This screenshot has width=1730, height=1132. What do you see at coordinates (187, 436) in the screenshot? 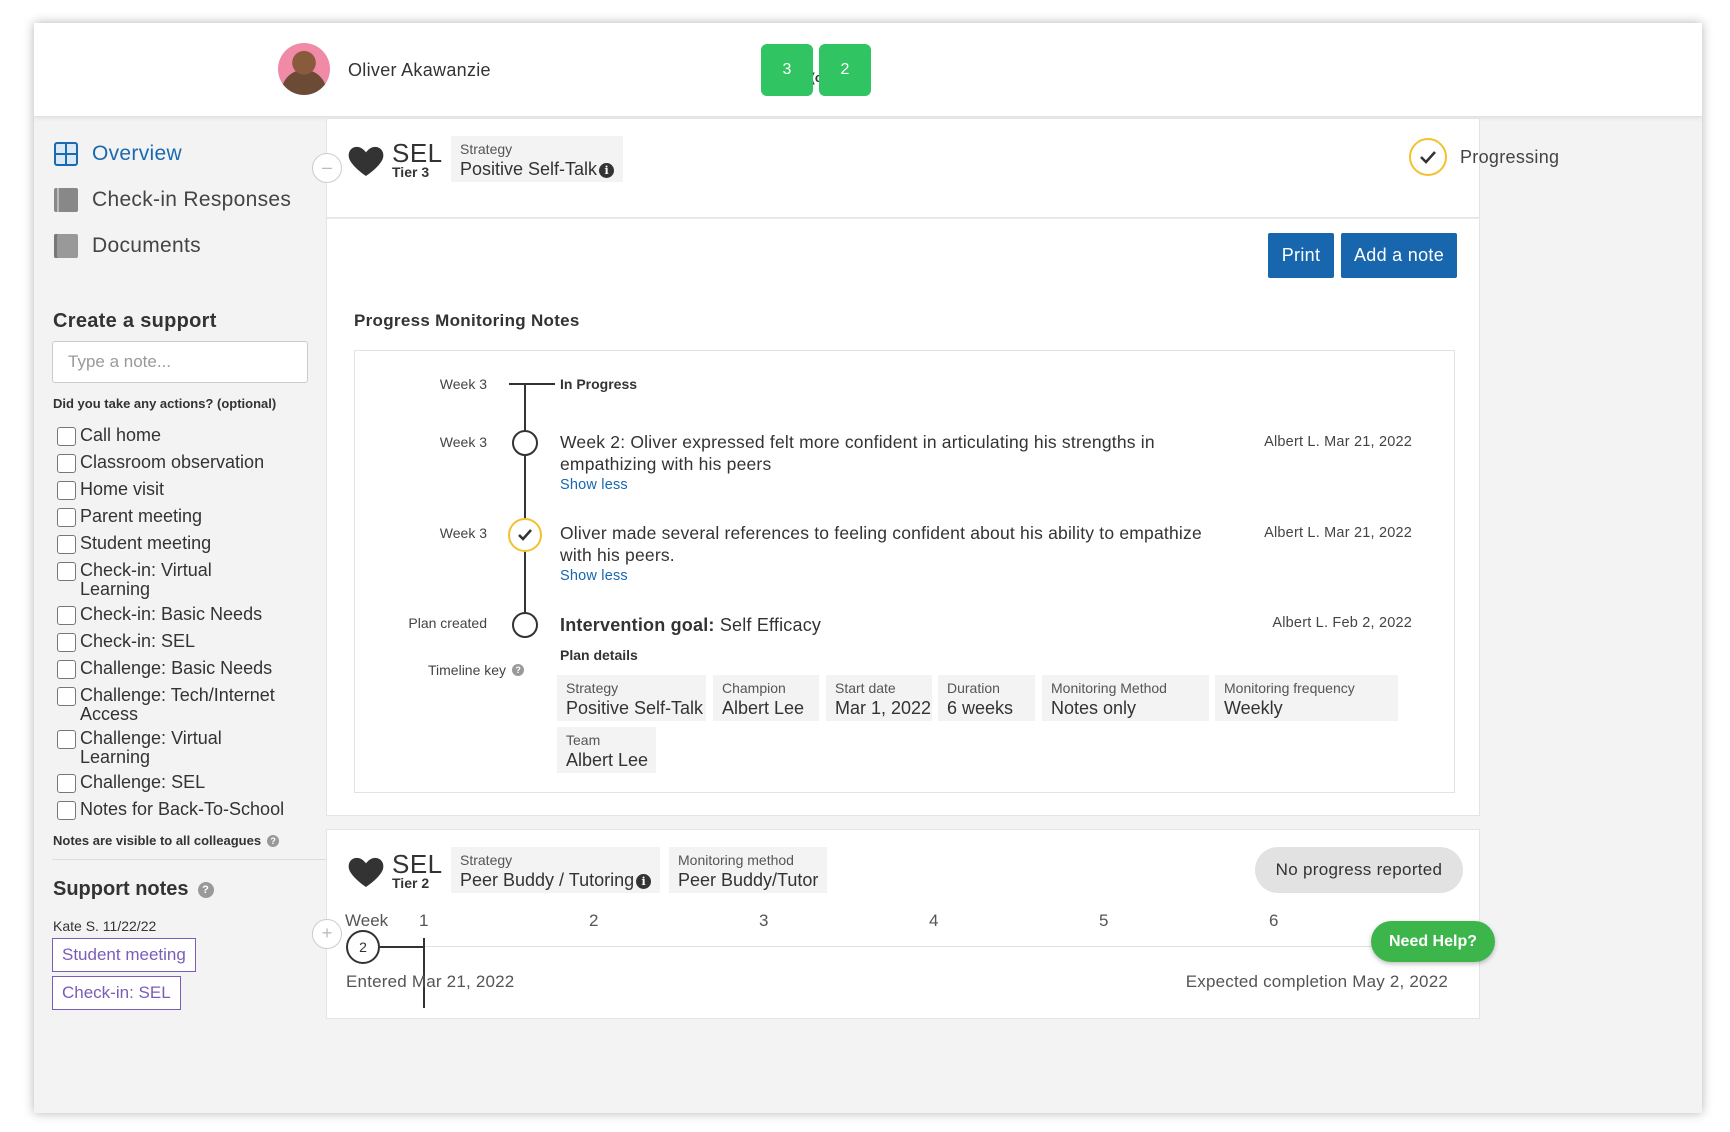
I see `action-checkbox: Call home` at bounding box center [187, 436].